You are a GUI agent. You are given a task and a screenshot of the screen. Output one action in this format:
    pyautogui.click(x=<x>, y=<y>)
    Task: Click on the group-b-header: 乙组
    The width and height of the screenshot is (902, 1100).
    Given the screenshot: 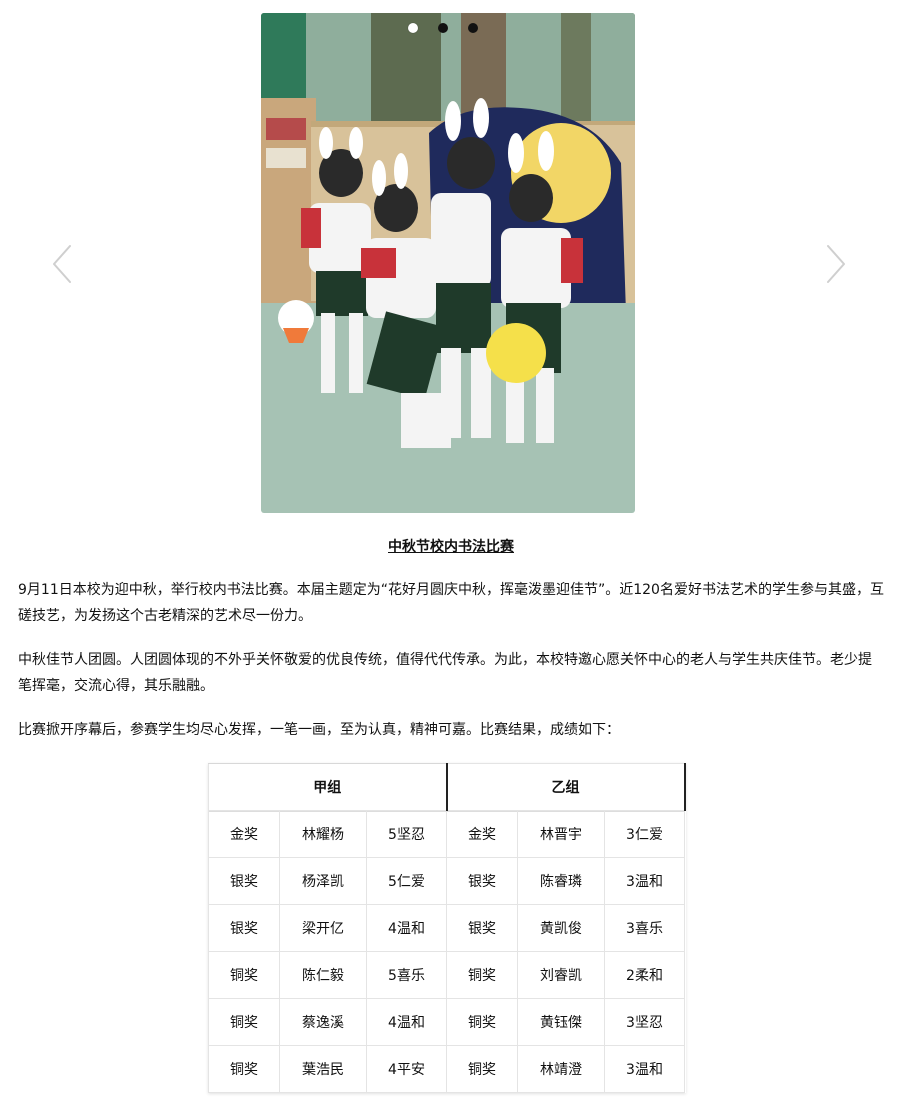 What is the action you would take?
    pyautogui.click(x=566, y=787)
    